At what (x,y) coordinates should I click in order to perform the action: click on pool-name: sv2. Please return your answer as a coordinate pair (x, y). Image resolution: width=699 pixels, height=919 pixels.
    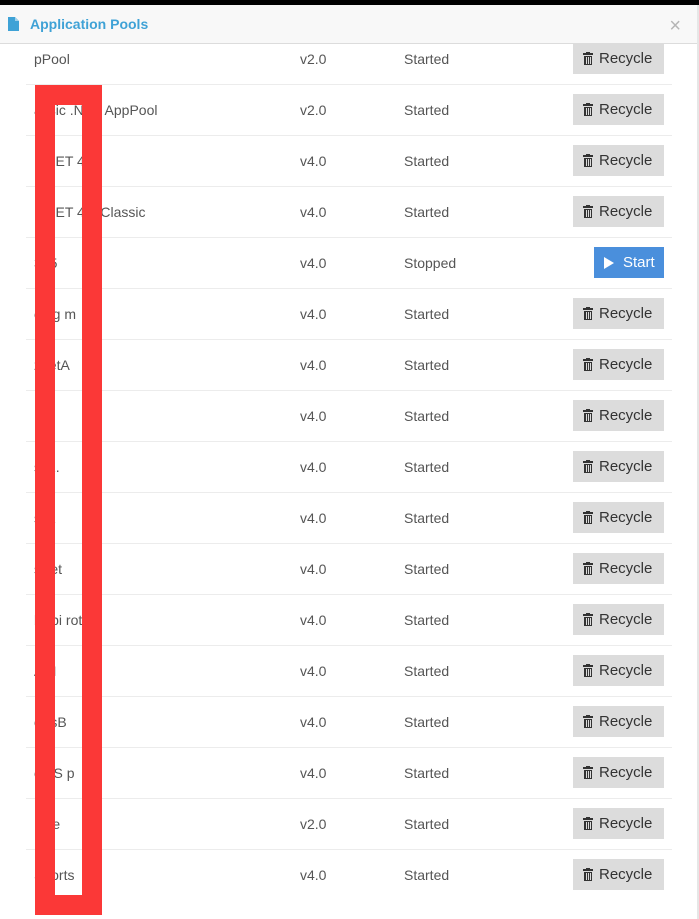
    Looking at the image, I should click on (45, 518).